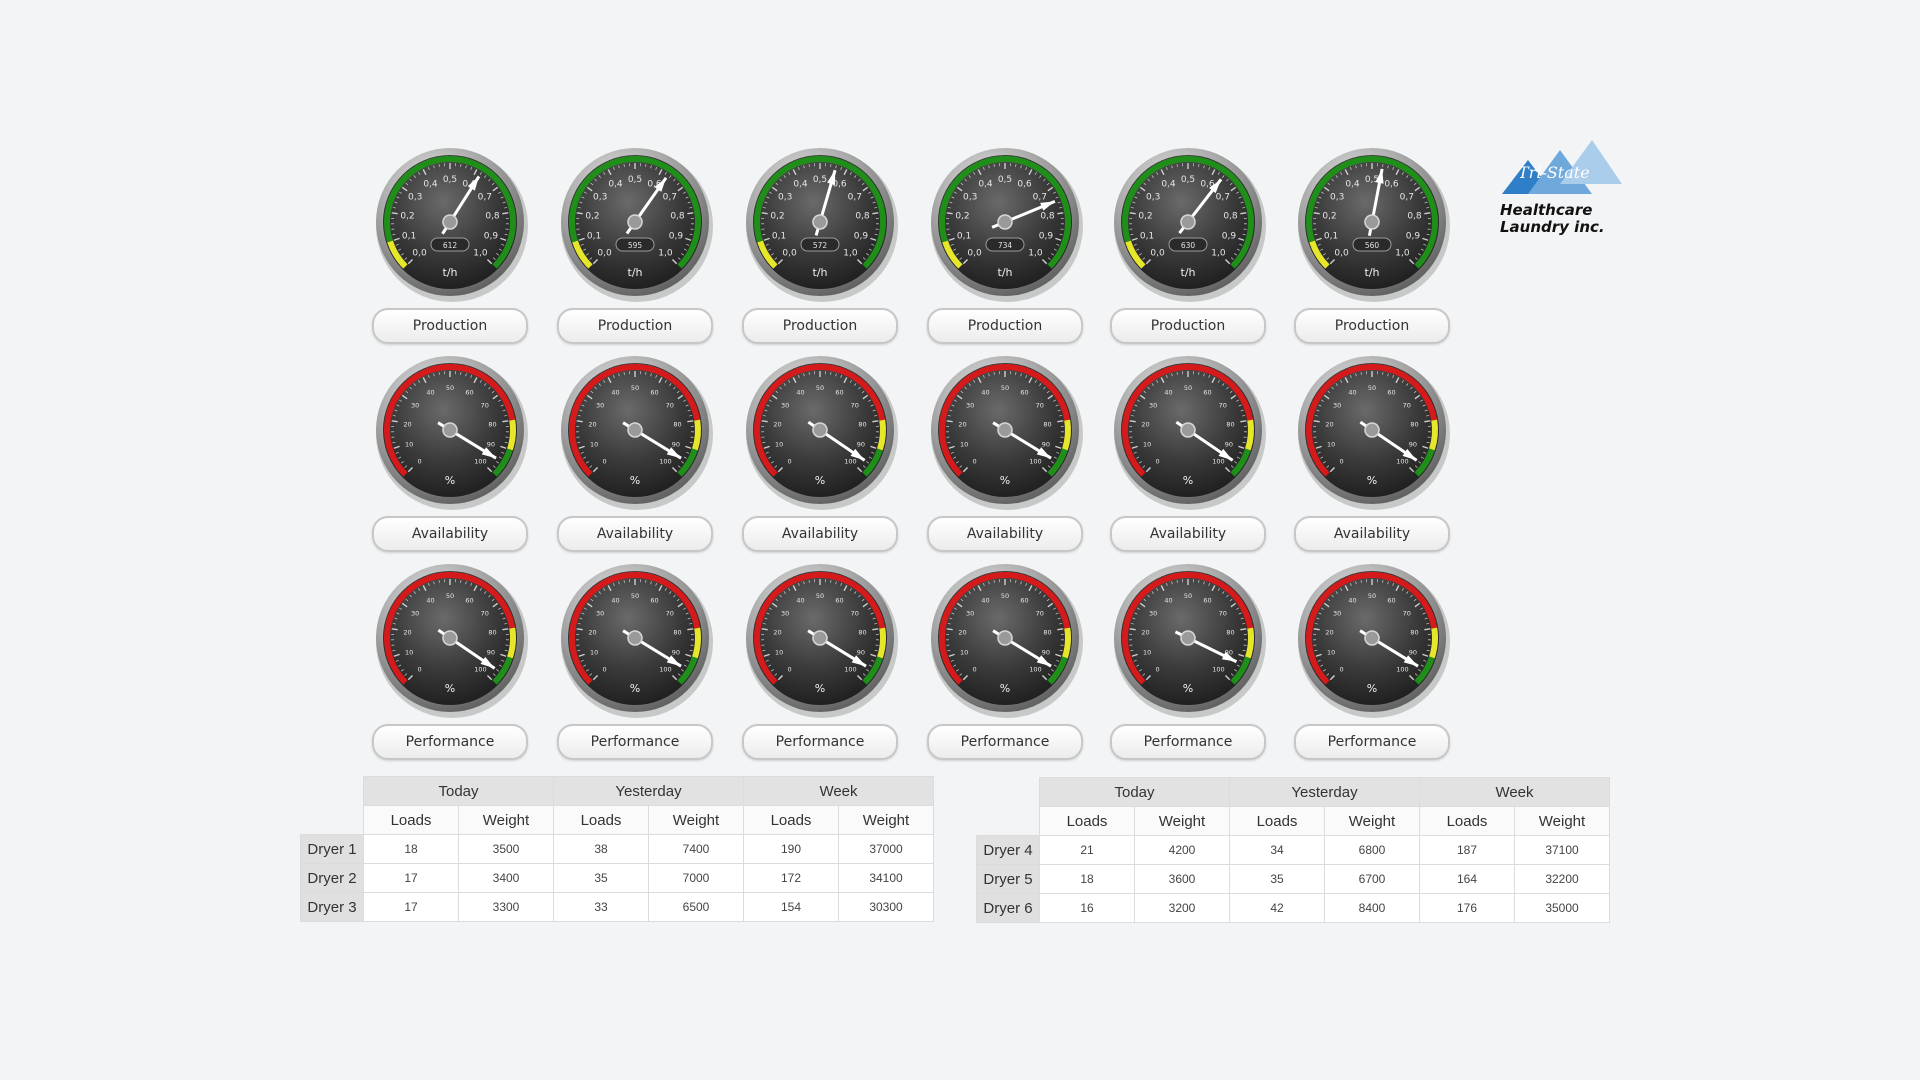 Image resolution: width=1920 pixels, height=1080 pixels. I want to click on tick-label: 0,1, so click(779, 236).